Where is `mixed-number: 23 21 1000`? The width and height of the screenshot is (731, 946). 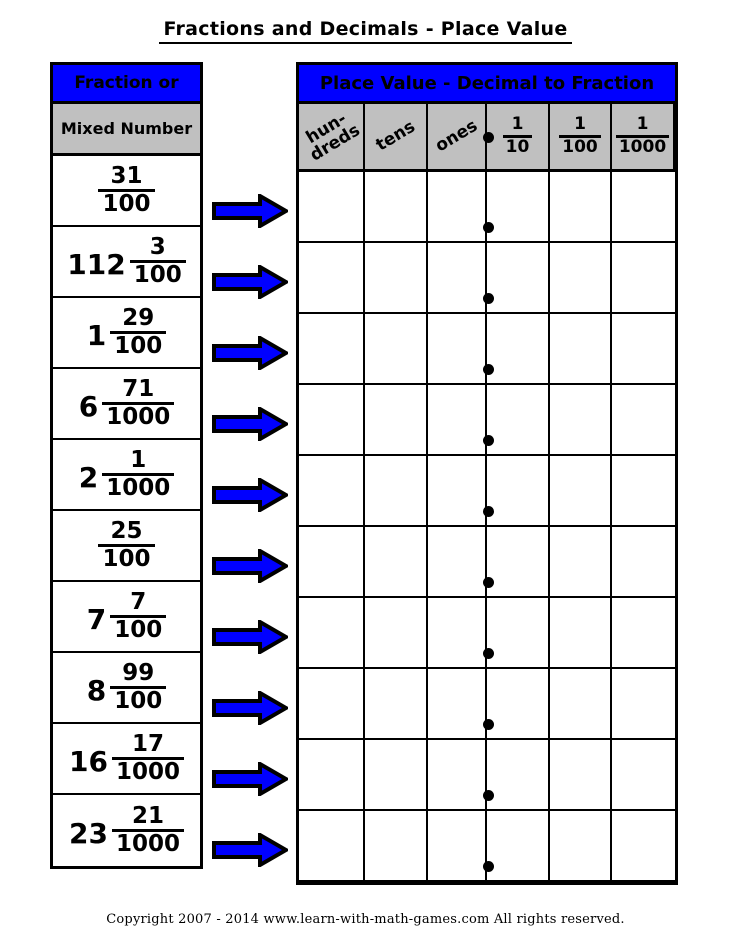
mixed-number: 23 21 1000 is located at coordinates (126, 830).